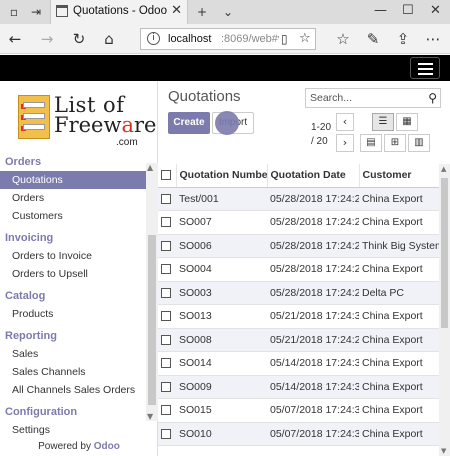  What do you see at coordinates (73, 198) in the screenshot?
I see `sidebar-item-orders: Orders` at bounding box center [73, 198].